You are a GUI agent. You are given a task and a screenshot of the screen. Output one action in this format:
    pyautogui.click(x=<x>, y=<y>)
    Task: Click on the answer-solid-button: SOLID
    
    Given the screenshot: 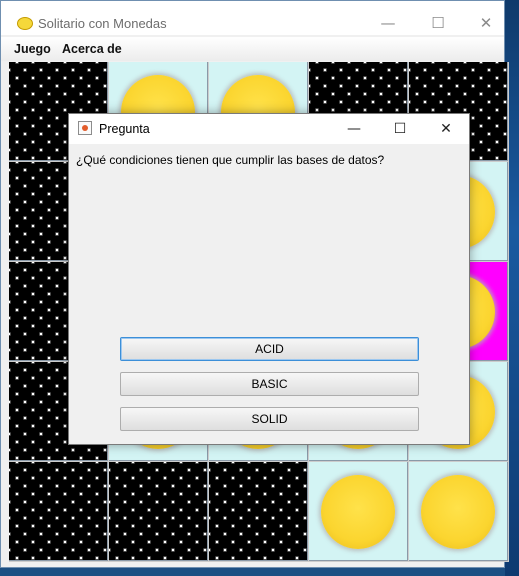 What is the action you would take?
    pyautogui.click(x=269, y=419)
    